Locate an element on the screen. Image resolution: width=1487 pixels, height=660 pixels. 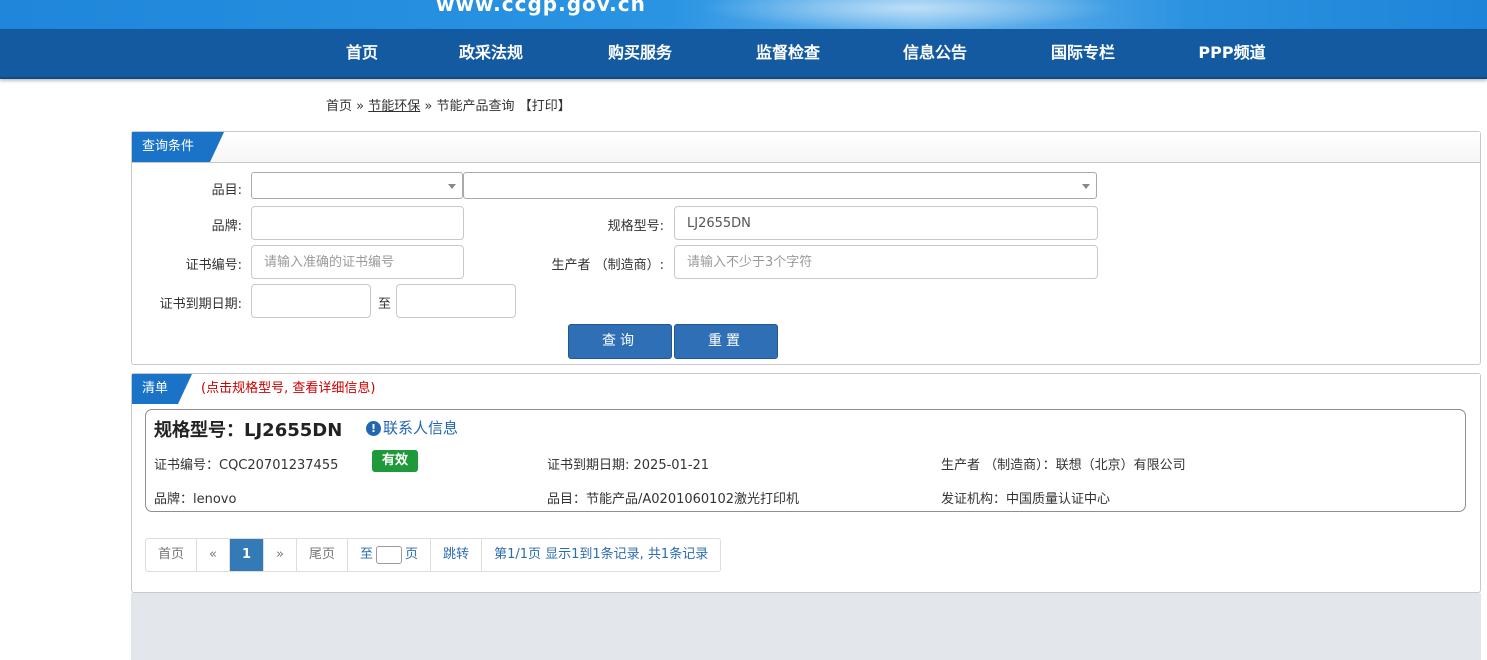
brand-label: 品牌: is located at coordinates (226, 226).